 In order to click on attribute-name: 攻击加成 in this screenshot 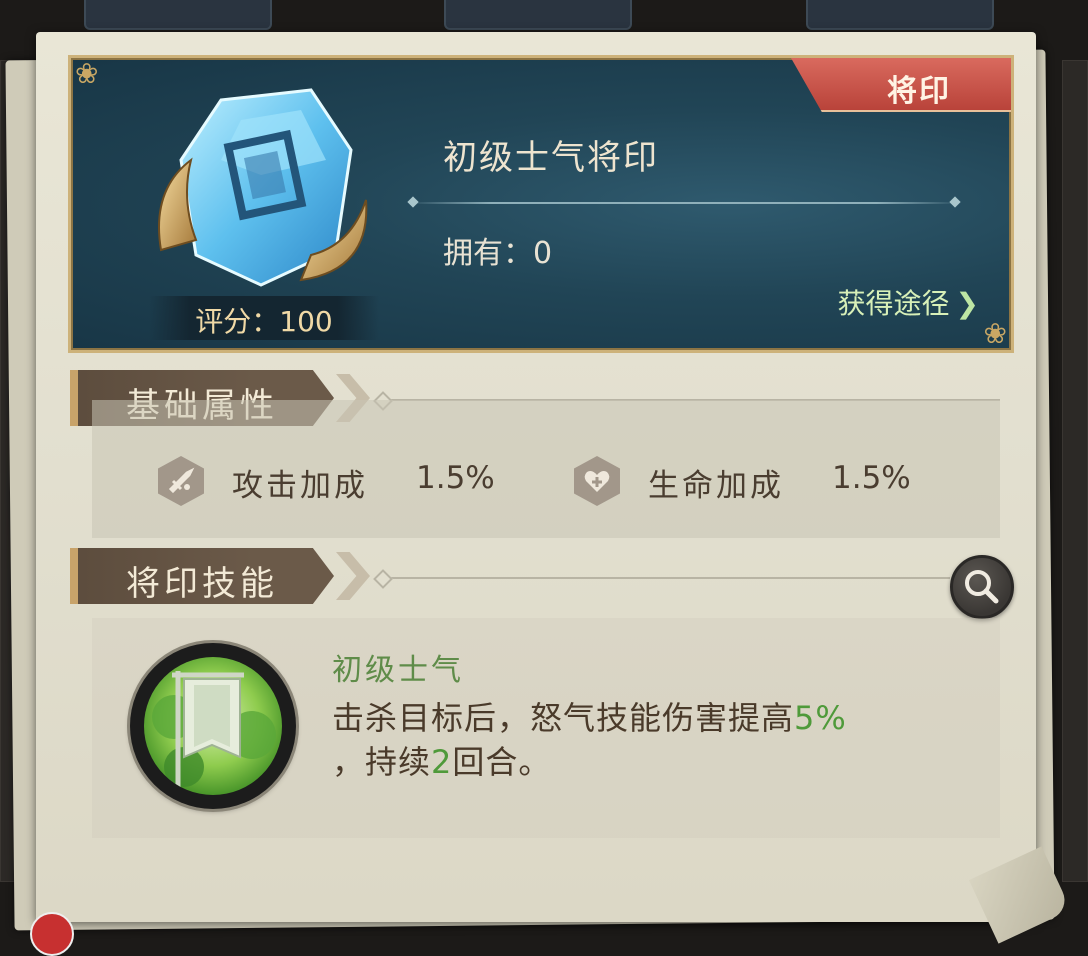, I will do `click(300, 486)`.